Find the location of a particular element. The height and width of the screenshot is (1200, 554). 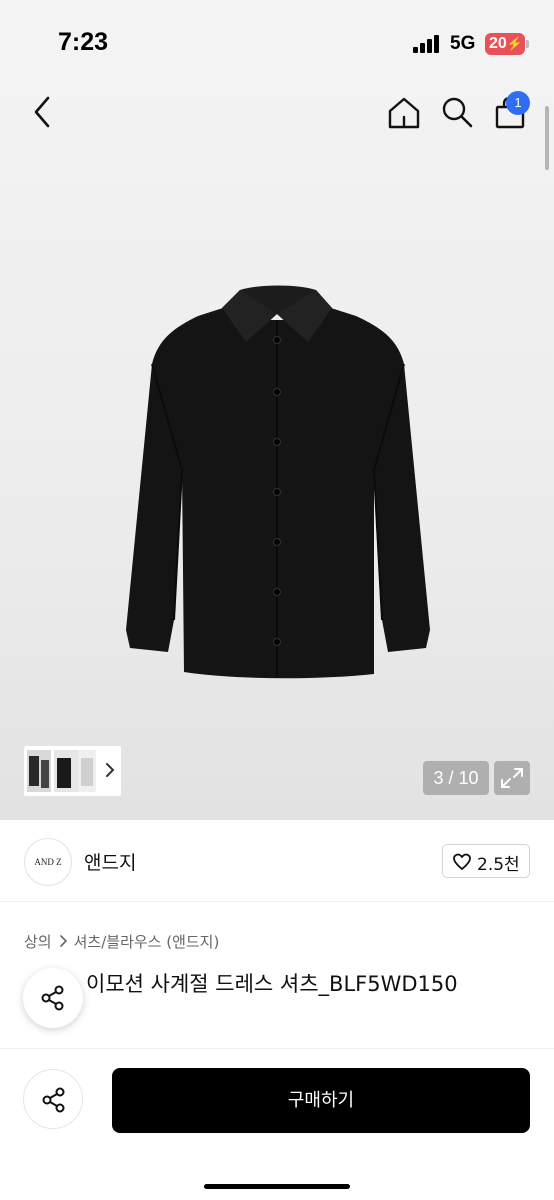

battery-cap is located at coordinates (527, 44).